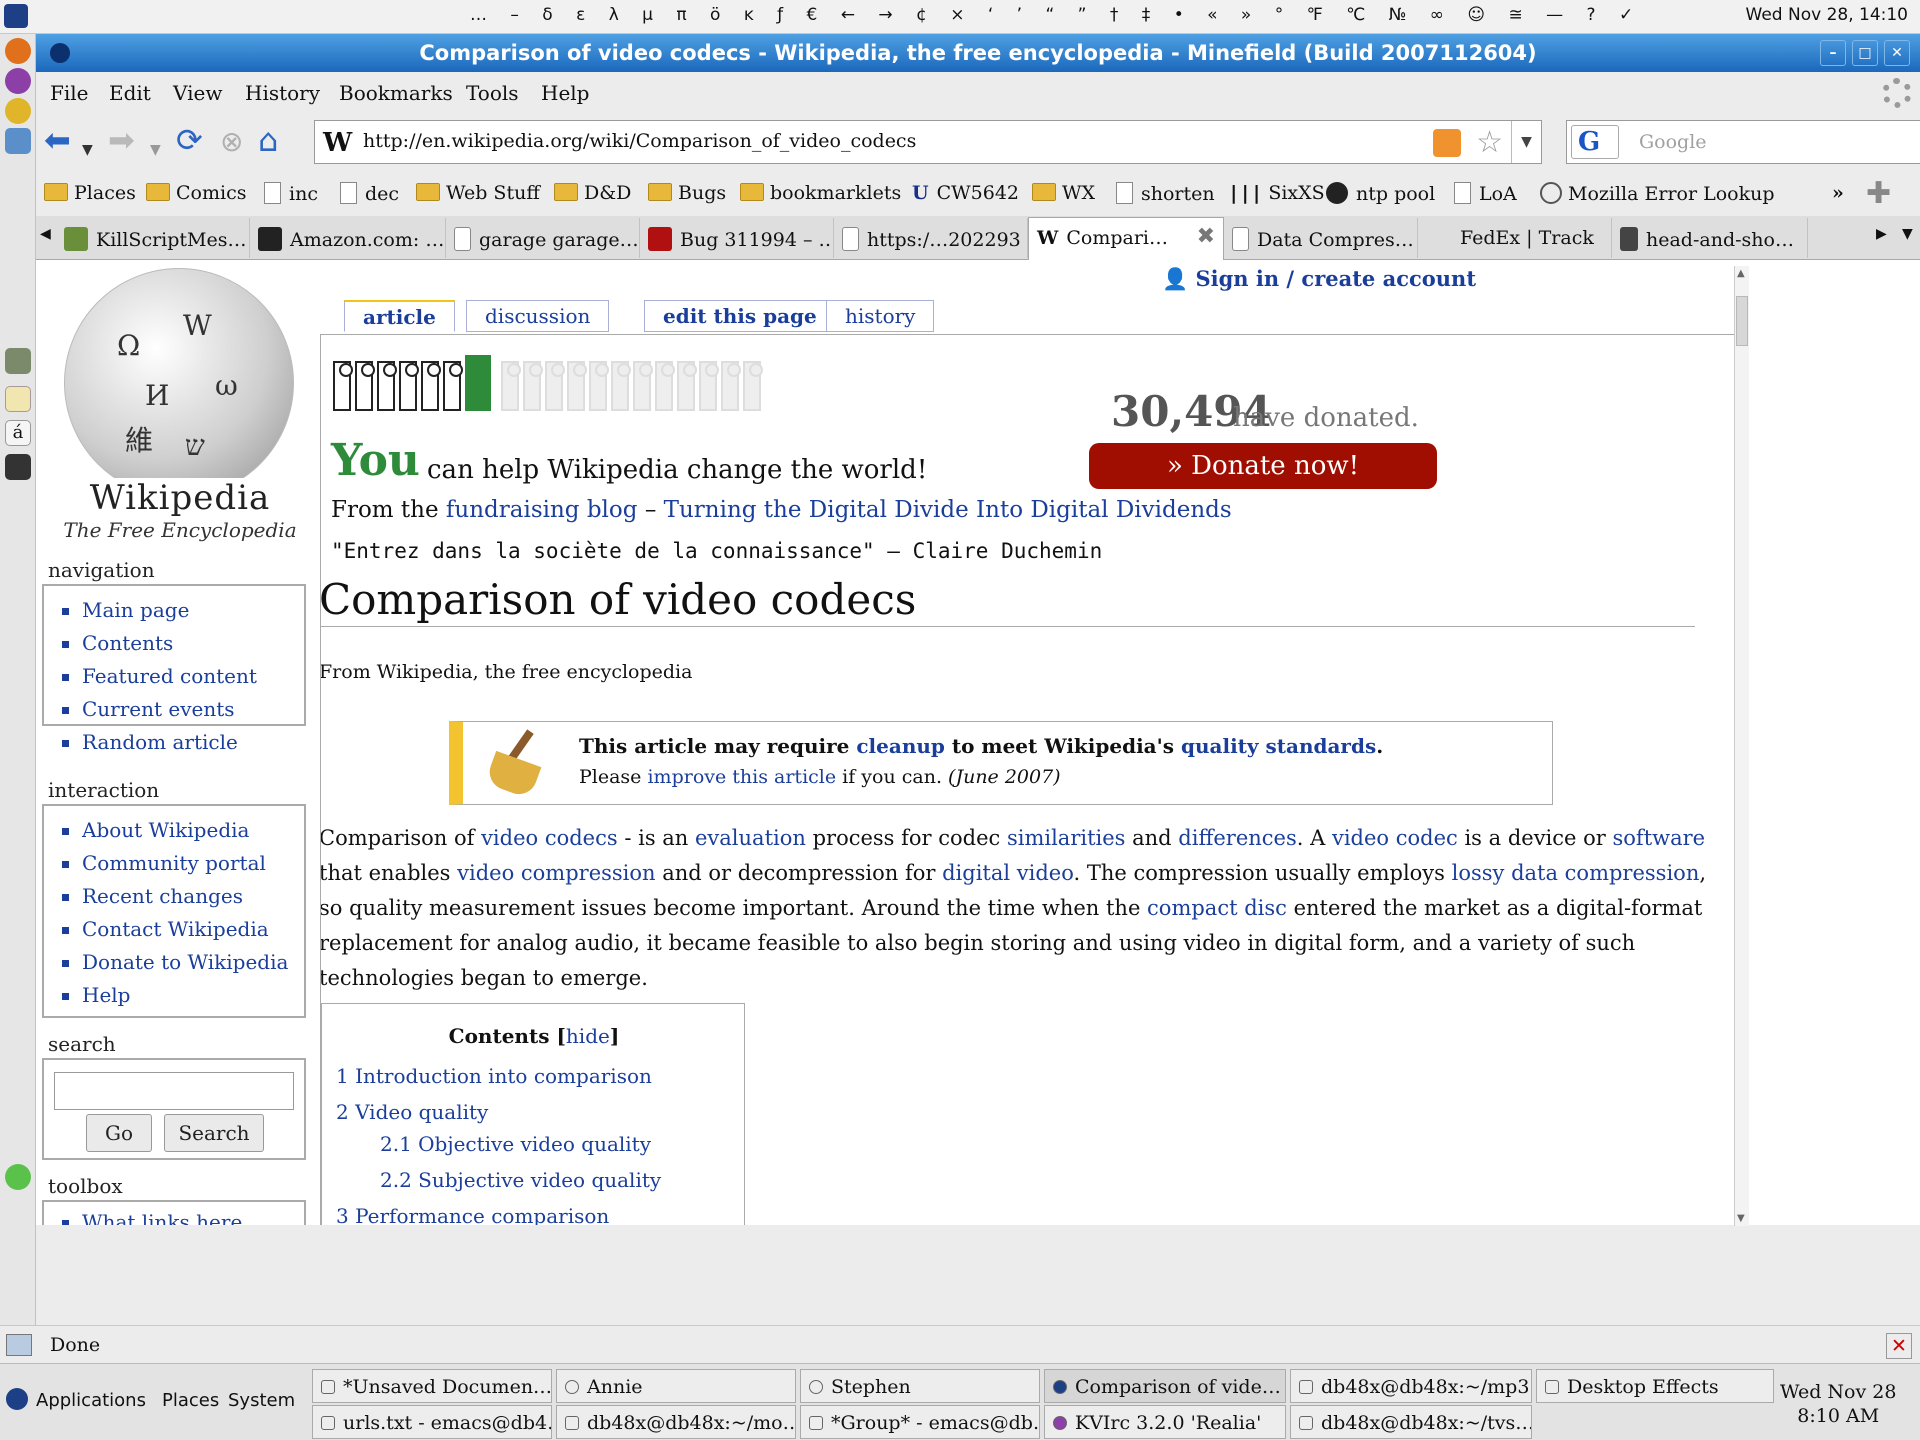  I want to click on app-menu-icon, so click(16, 16).